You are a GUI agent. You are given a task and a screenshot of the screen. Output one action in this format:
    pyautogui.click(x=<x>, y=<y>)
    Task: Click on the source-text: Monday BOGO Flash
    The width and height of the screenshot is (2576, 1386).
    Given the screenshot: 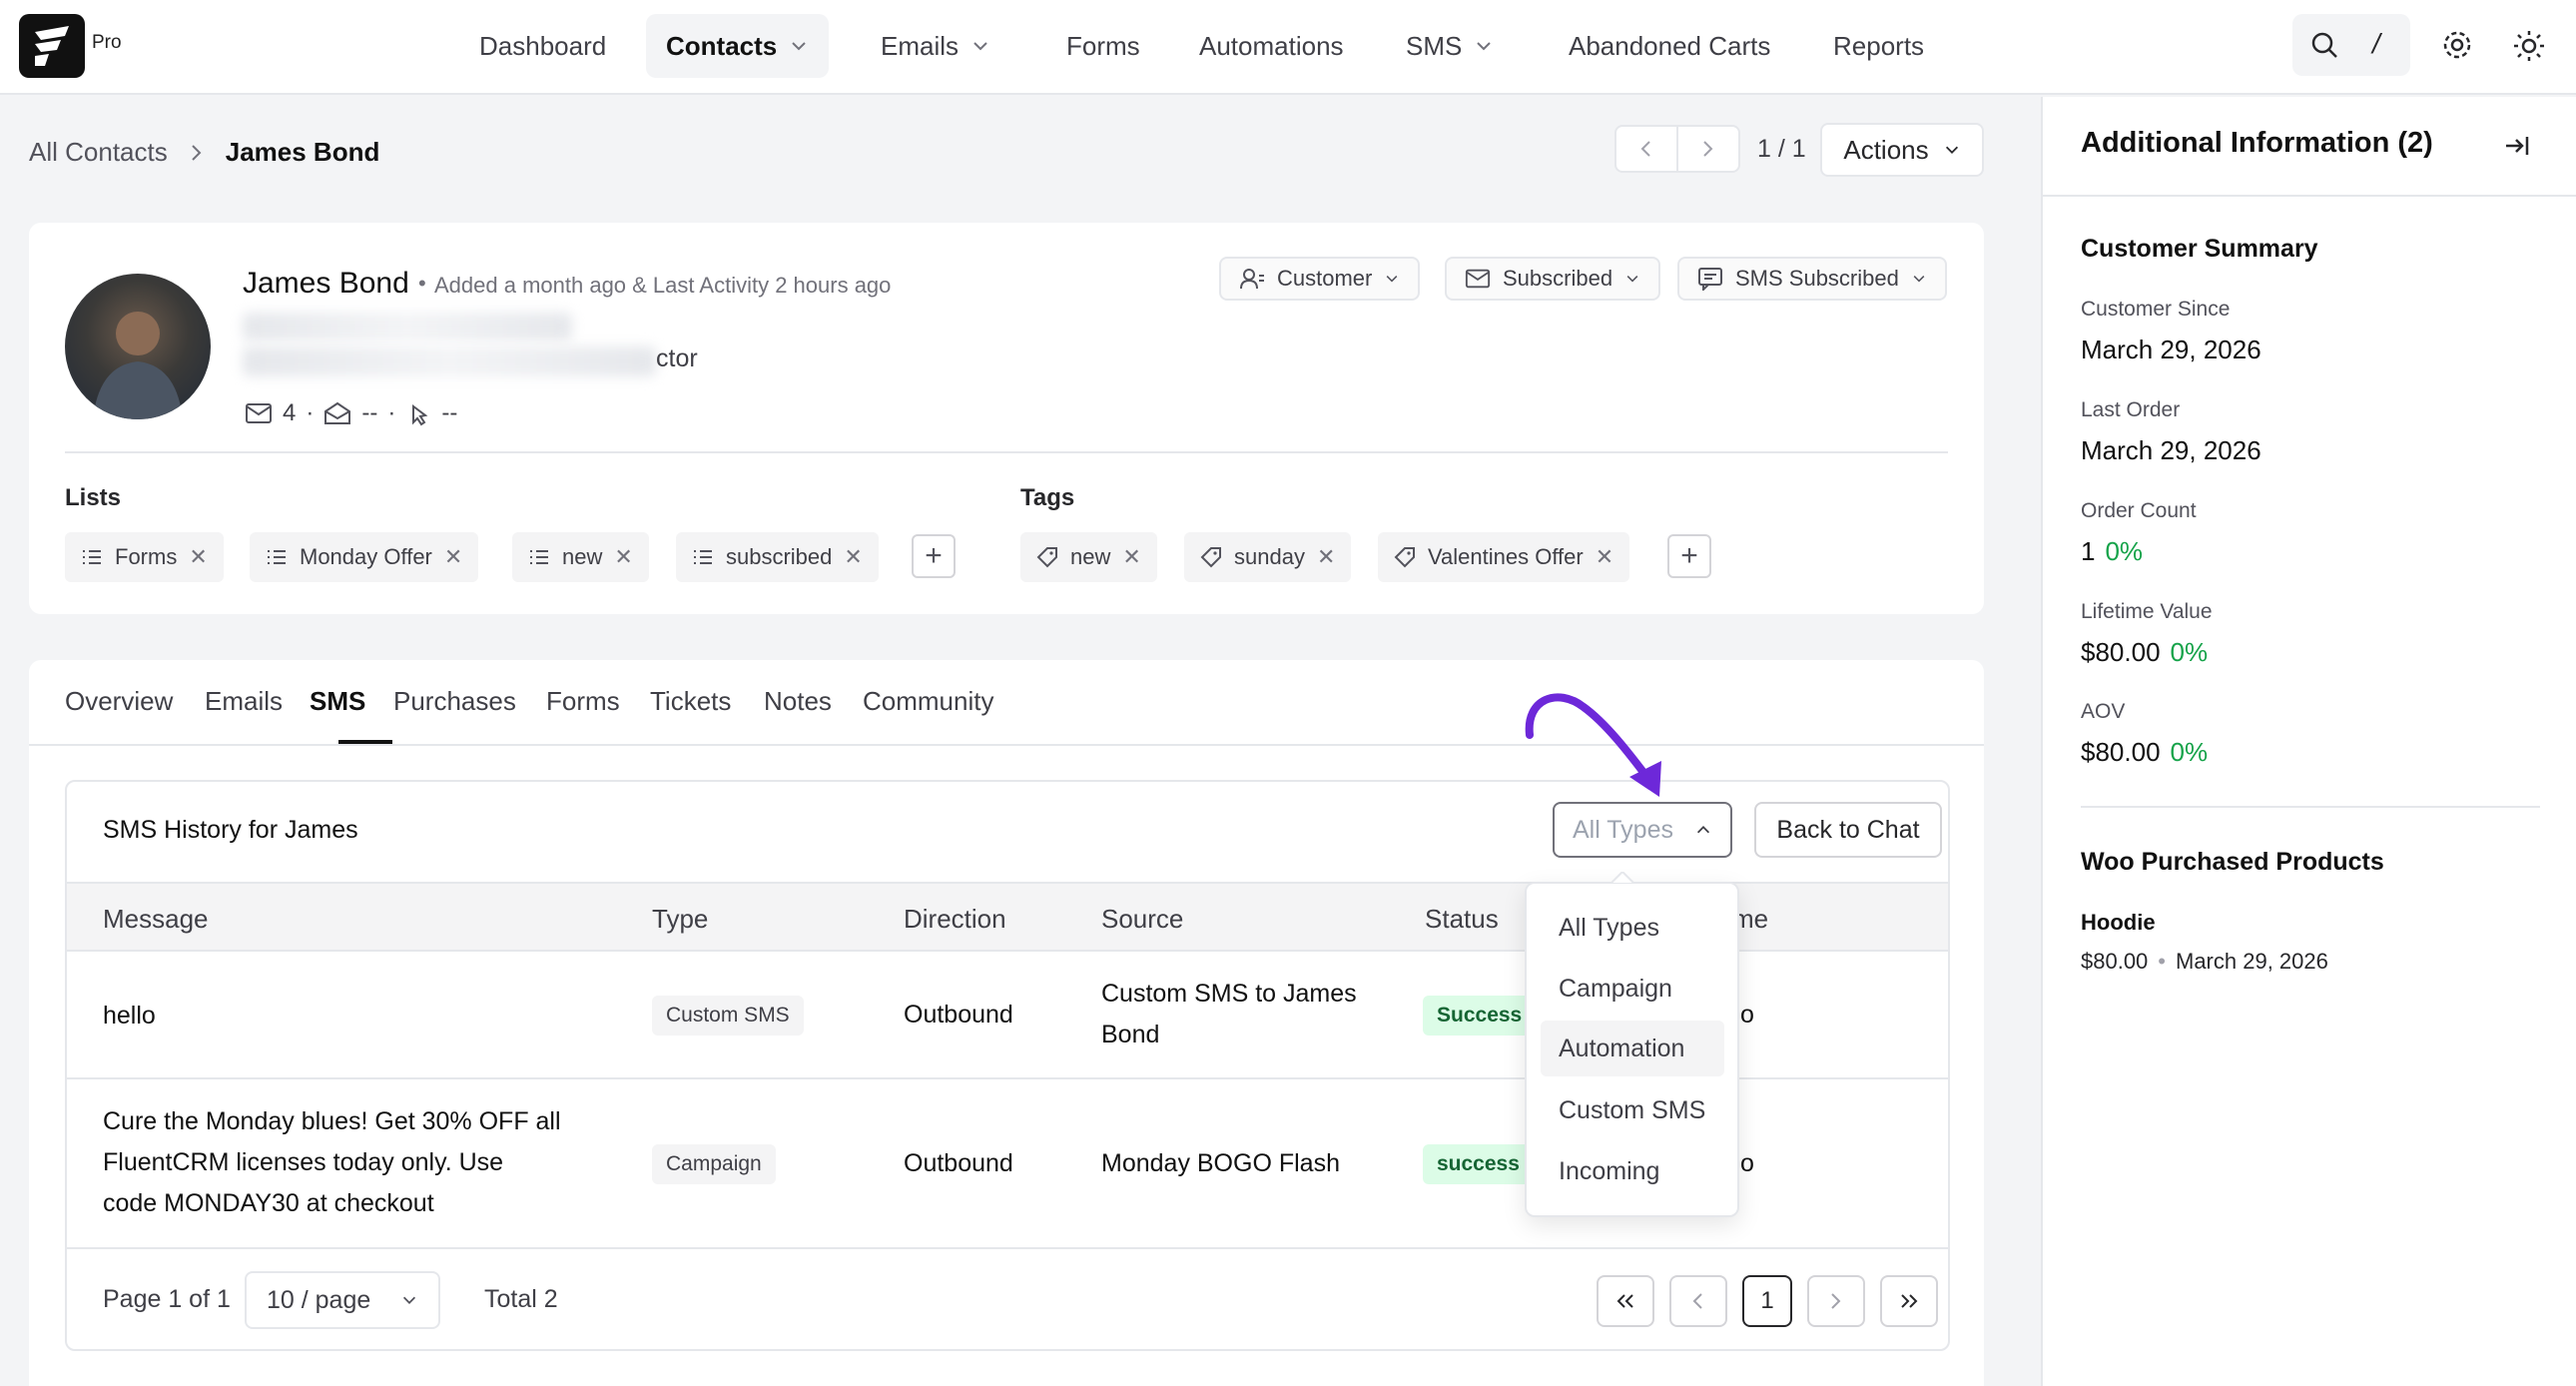 What is the action you would take?
    pyautogui.click(x=1220, y=1163)
    